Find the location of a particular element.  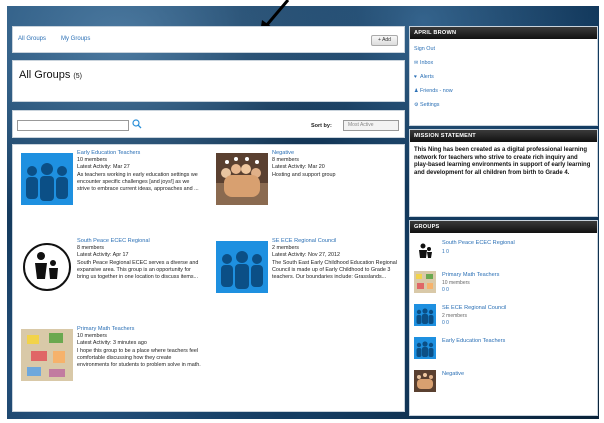

group-name-link: Primary Math Teachers is located at coordinates (139, 329).